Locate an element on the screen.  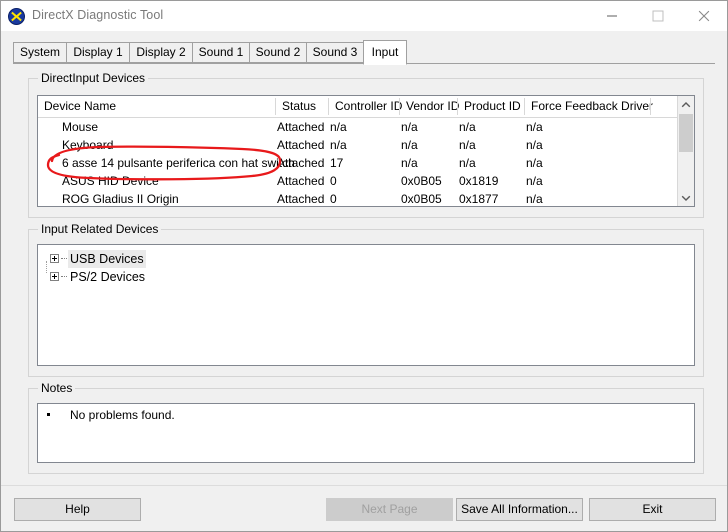
notes-label: Notes is located at coordinates (57, 388).